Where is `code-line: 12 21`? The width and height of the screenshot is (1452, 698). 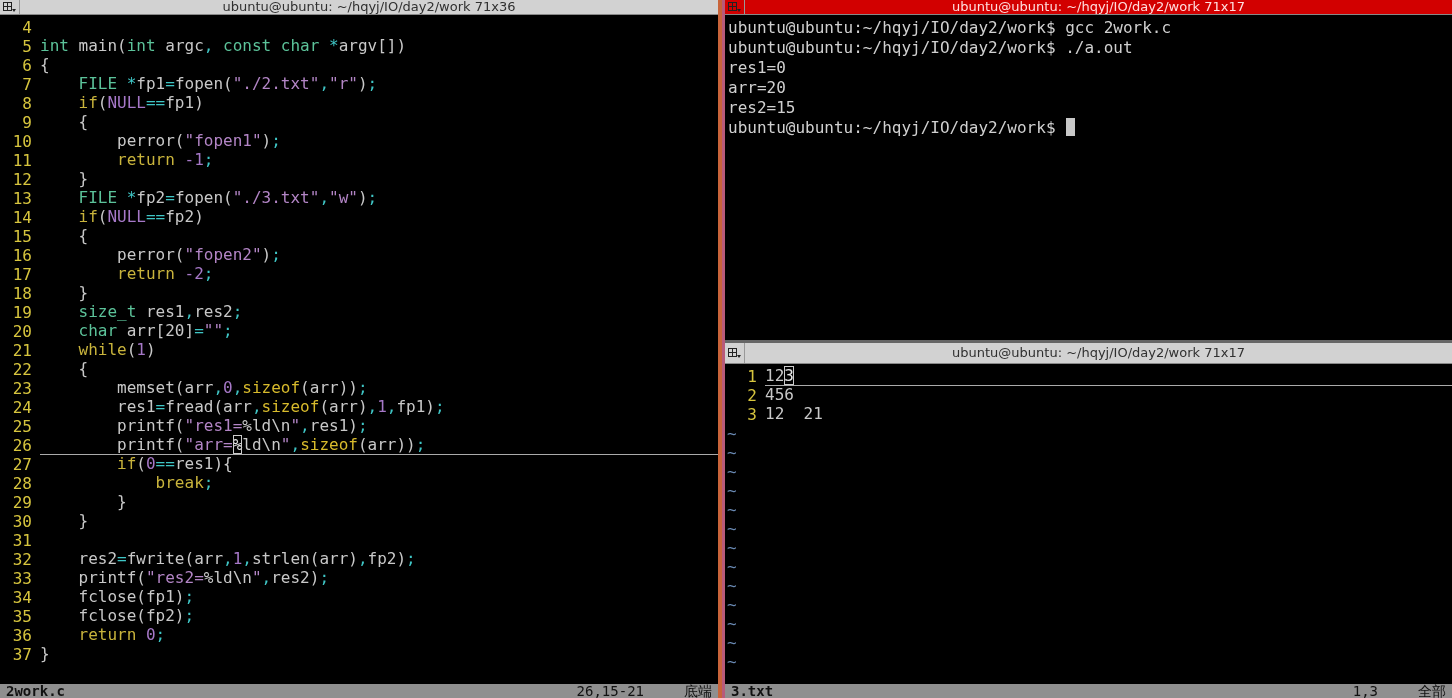 code-line: 12 21 is located at coordinates (794, 414).